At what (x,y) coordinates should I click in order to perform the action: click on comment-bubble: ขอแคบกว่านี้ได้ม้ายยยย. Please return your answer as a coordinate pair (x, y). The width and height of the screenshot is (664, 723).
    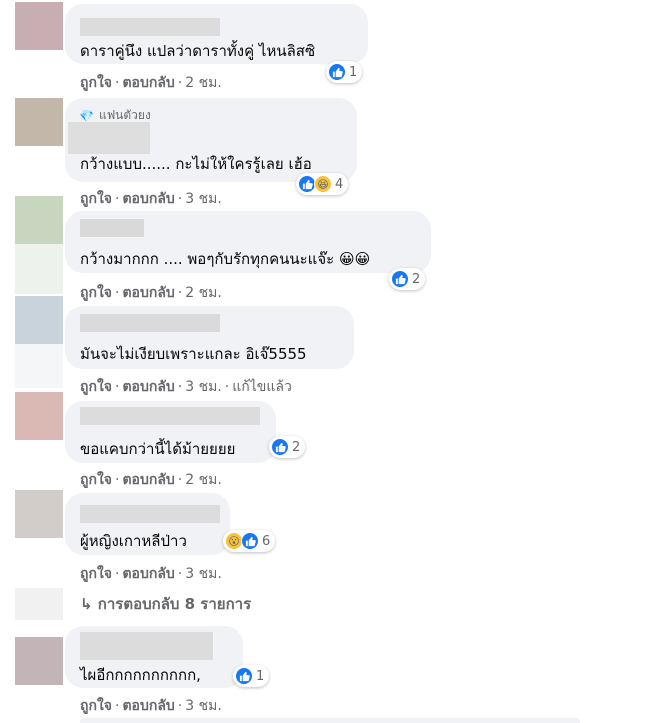
    Looking at the image, I should click on (170, 432).